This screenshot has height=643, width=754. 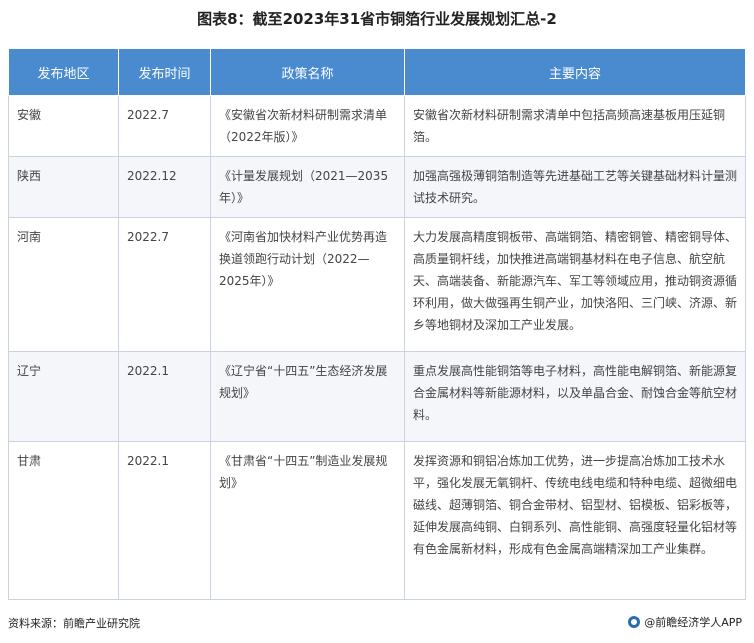 What do you see at coordinates (307, 284) in the screenshot?
I see `cell-policy: 《河南省加快材料产业优势再造换道领跑行动计划（2022—2025年）》` at bounding box center [307, 284].